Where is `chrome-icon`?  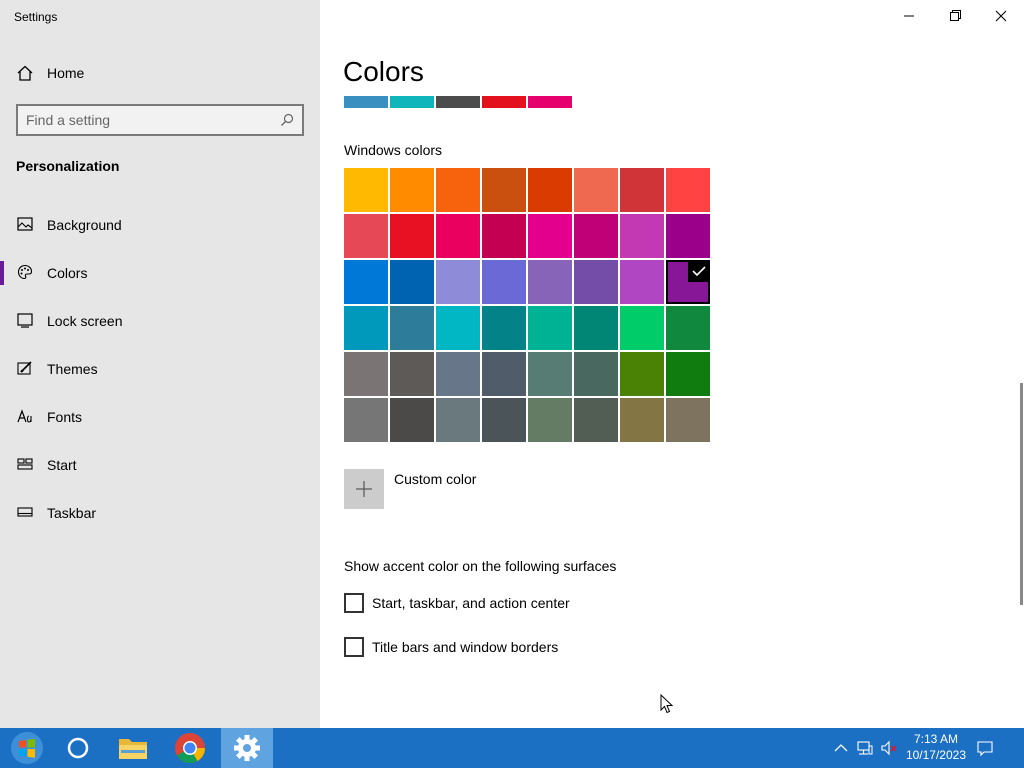 chrome-icon is located at coordinates (190, 748).